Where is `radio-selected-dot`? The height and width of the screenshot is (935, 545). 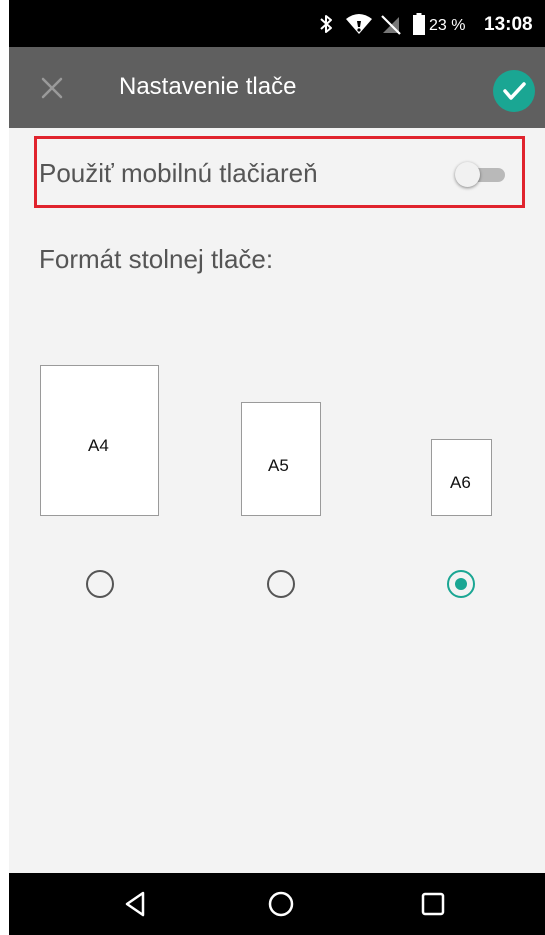 radio-selected-dot is located at coordinates (461, 584).